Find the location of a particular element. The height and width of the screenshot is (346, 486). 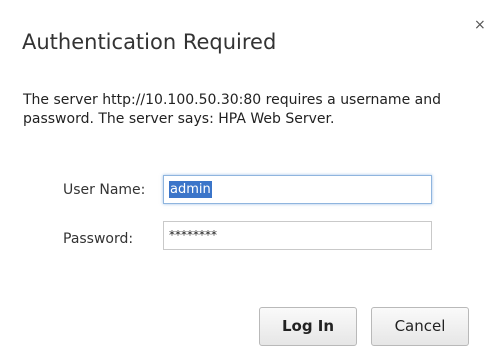

username-label: User Name: is located at coordinates (104, 190).